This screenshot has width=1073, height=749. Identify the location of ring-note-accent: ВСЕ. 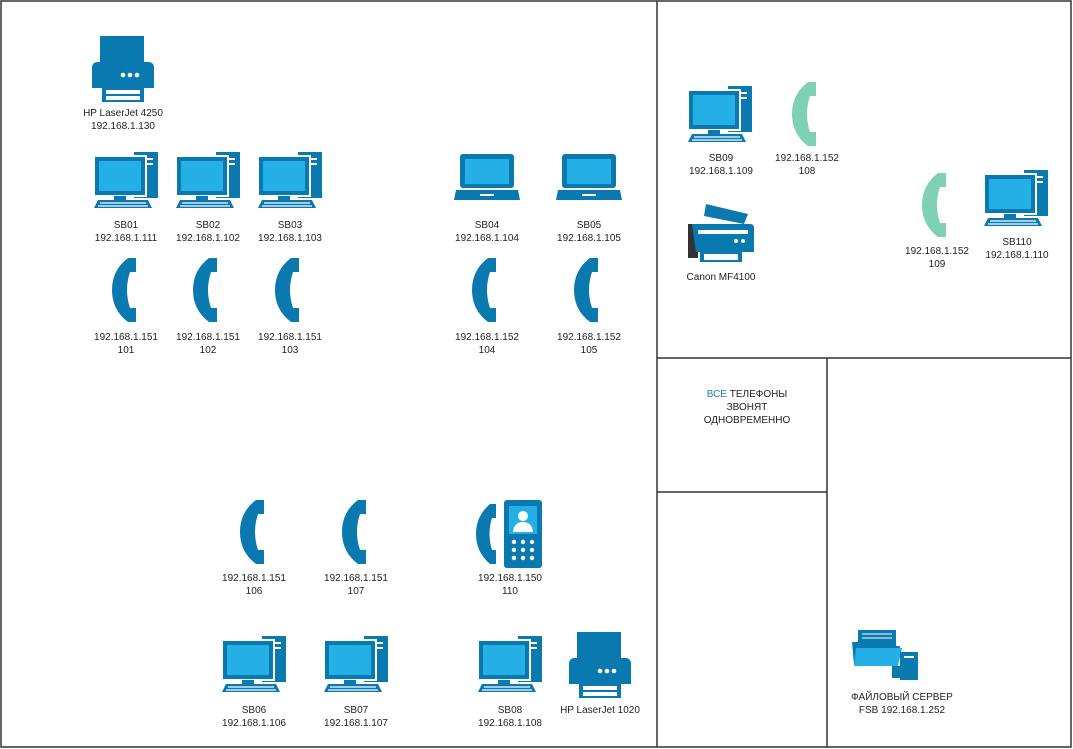
(716, 394).